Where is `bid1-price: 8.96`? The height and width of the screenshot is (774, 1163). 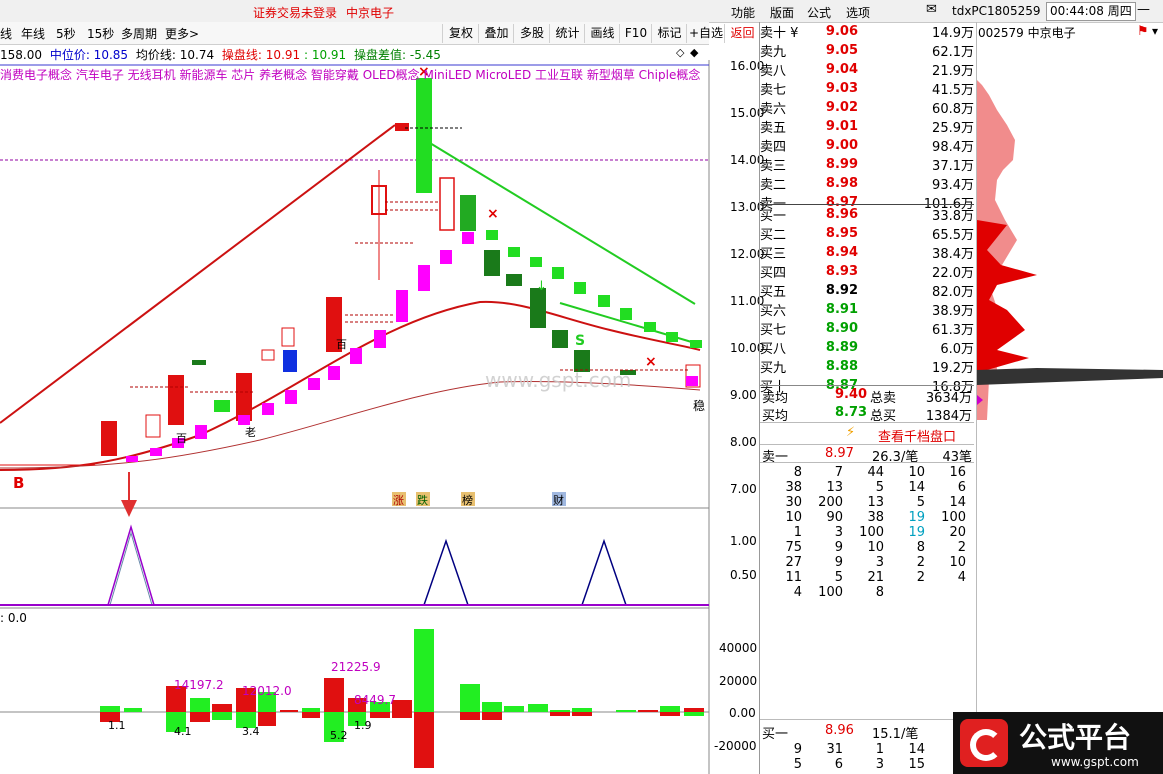 bid1-price: 8.96 is located at coordinates (839, 730).